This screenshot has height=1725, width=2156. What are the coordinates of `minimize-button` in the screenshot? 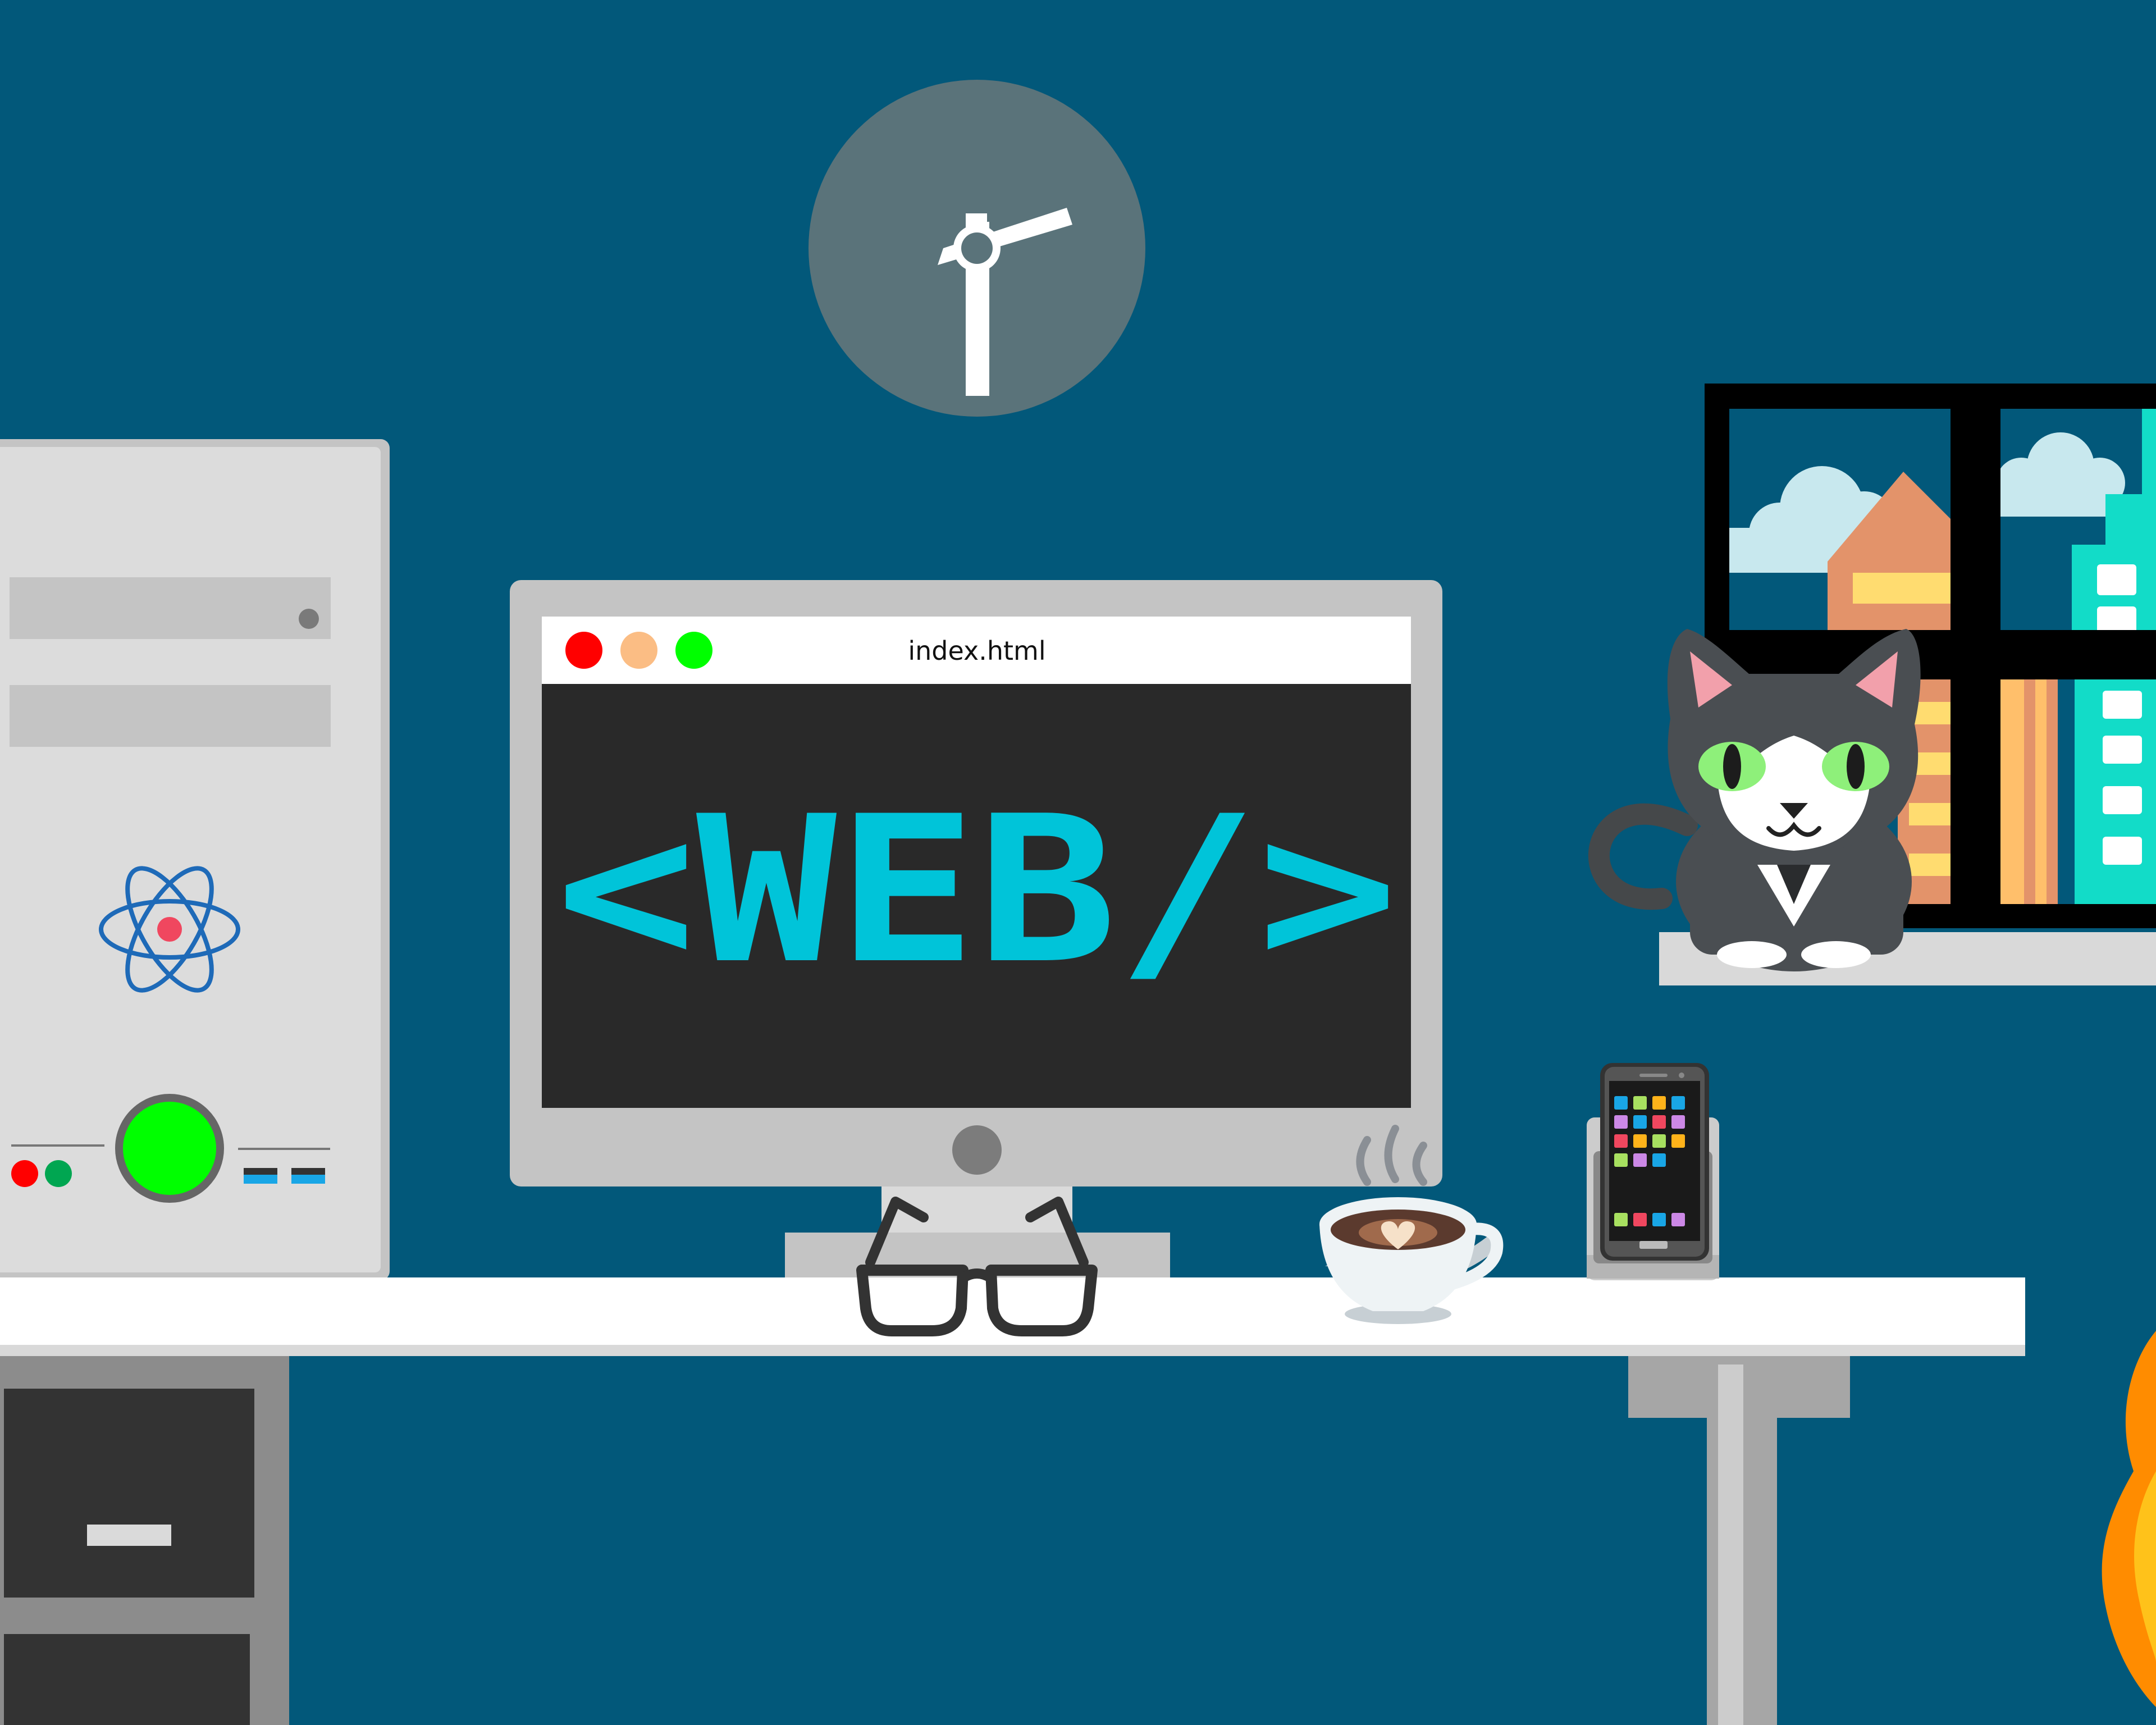 It's located at (638, 650).